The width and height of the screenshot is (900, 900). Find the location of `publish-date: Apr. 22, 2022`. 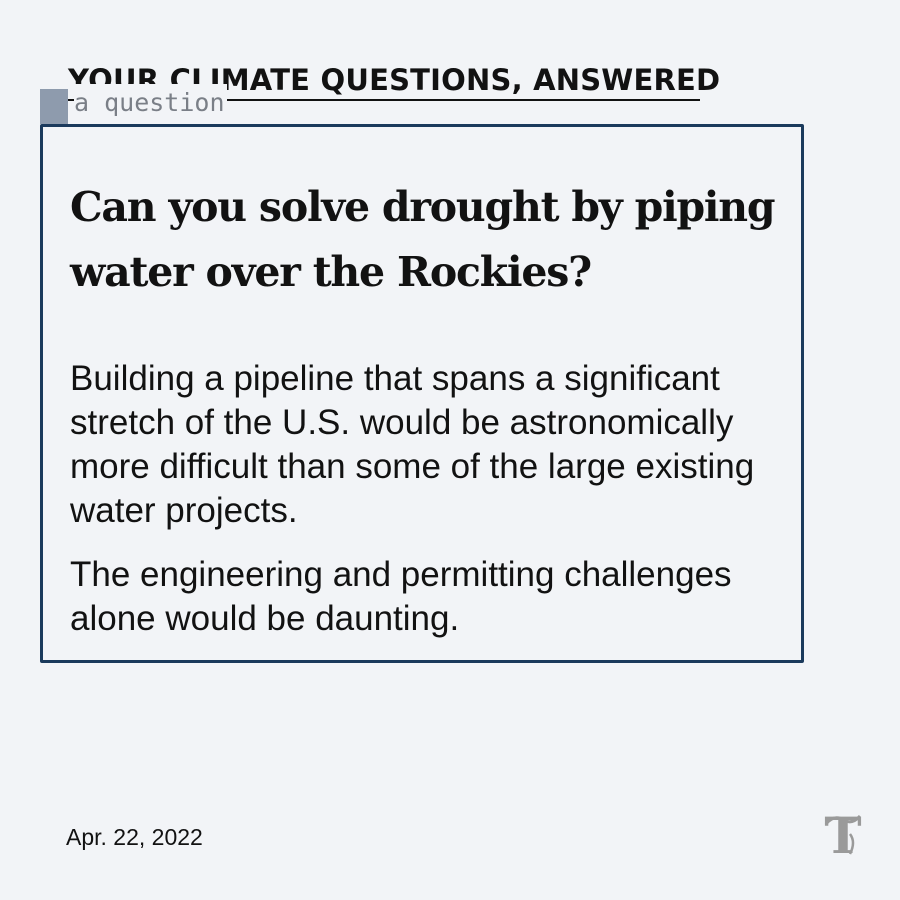

publish-date: Apr. 22, 2022 is located at coordinates (134, 837).